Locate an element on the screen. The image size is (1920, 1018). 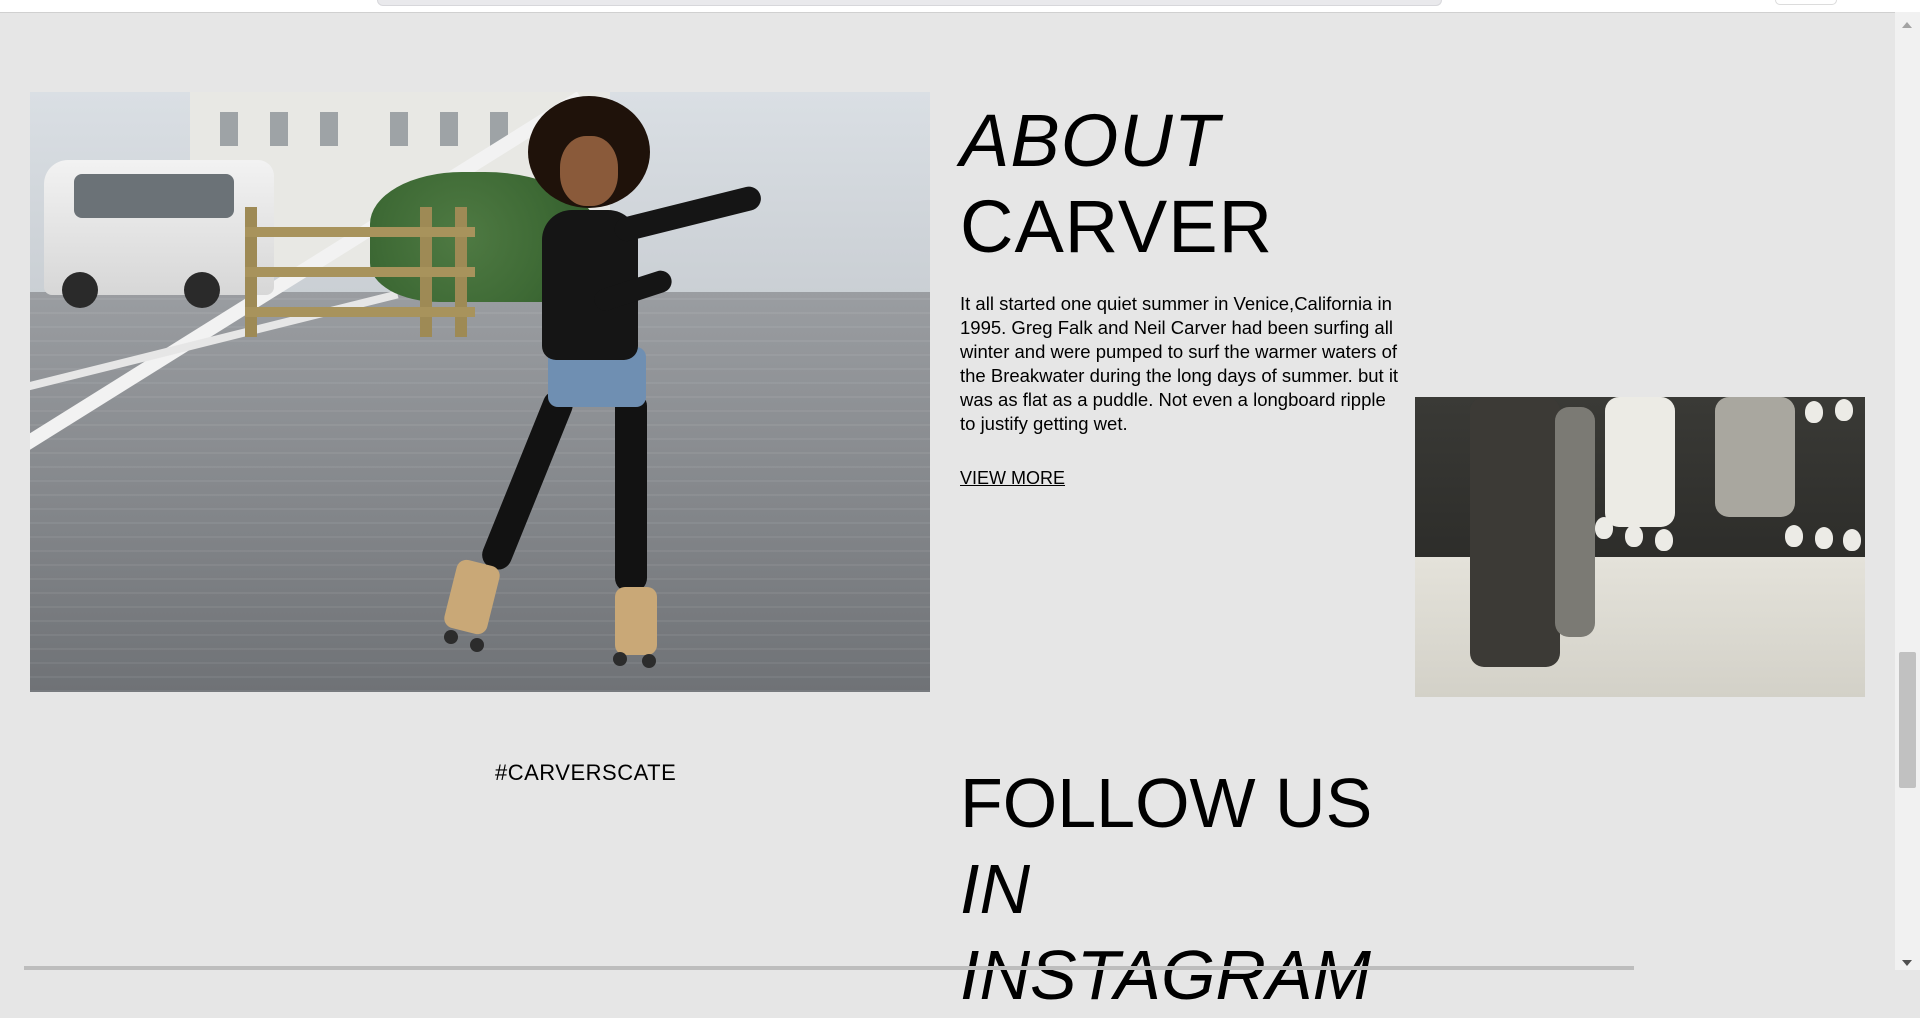
follow-heading-line2: IN is located at coordinates (995, 889).